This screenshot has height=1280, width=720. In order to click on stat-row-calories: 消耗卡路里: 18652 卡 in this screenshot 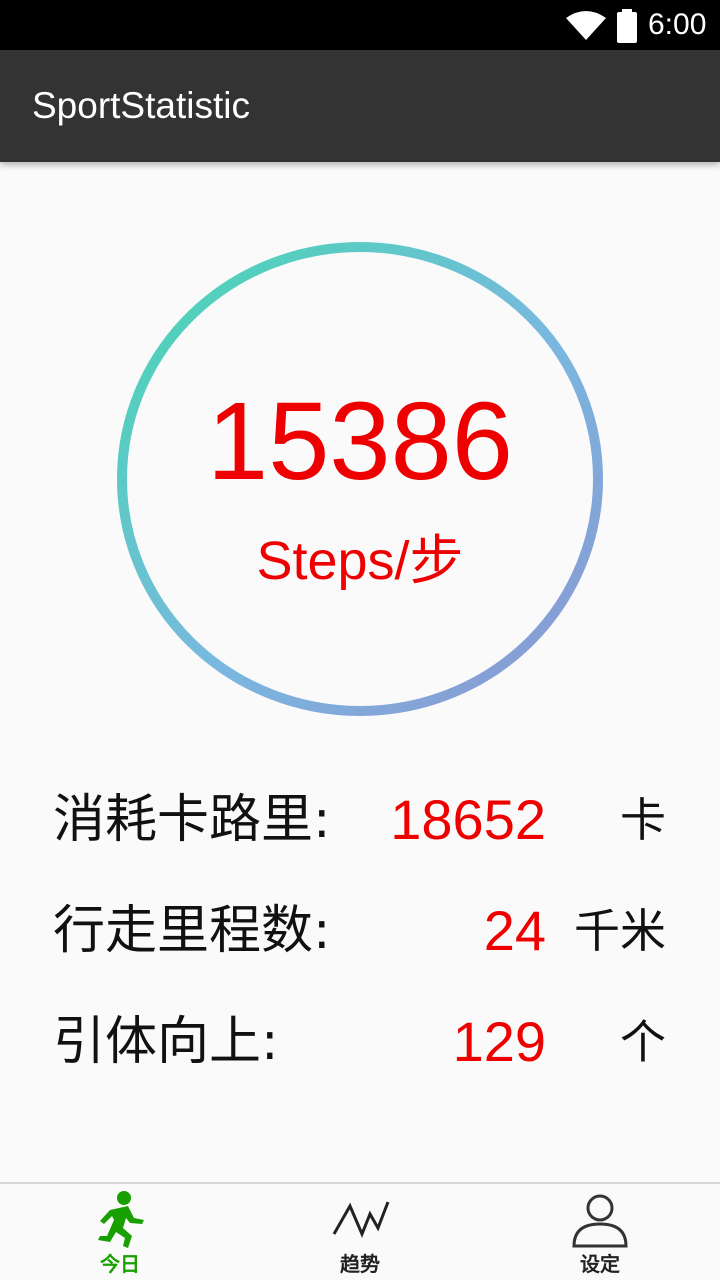, I will do `click(360, 820)`.